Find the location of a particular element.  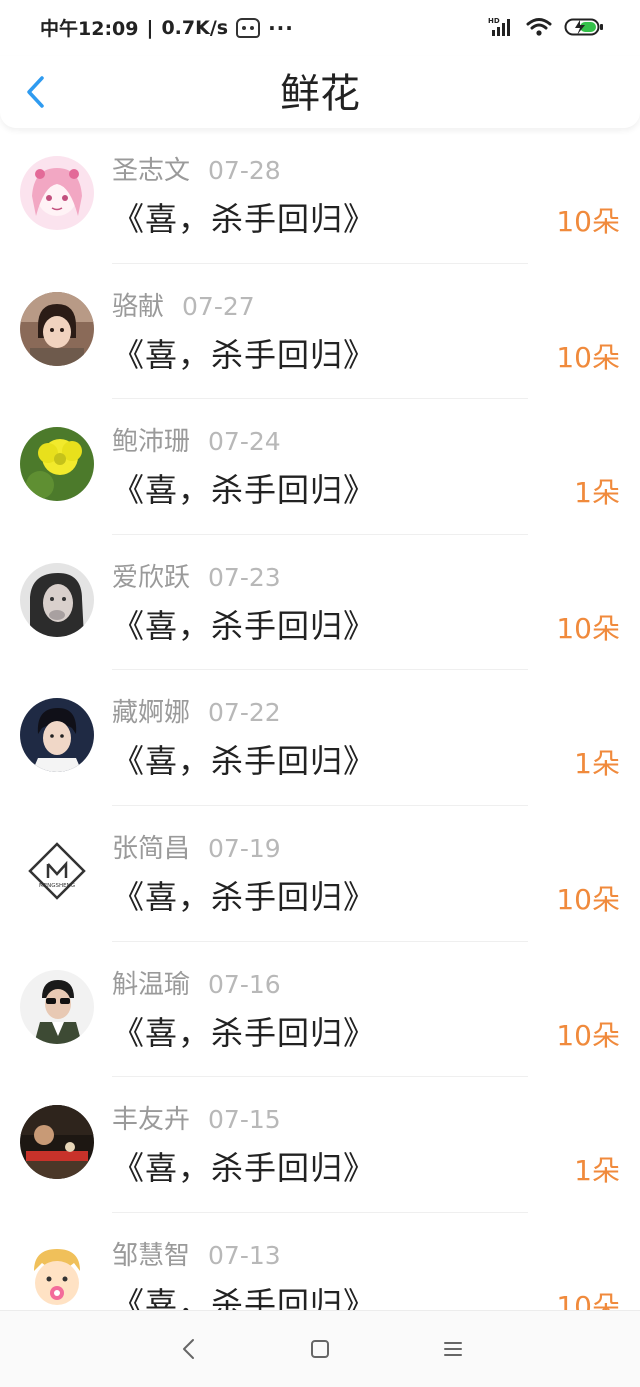

list-item: MENGSHENG 张简昌 07-19 《喜，杀手回归》 10朵 is located at coordinates (320, 874).